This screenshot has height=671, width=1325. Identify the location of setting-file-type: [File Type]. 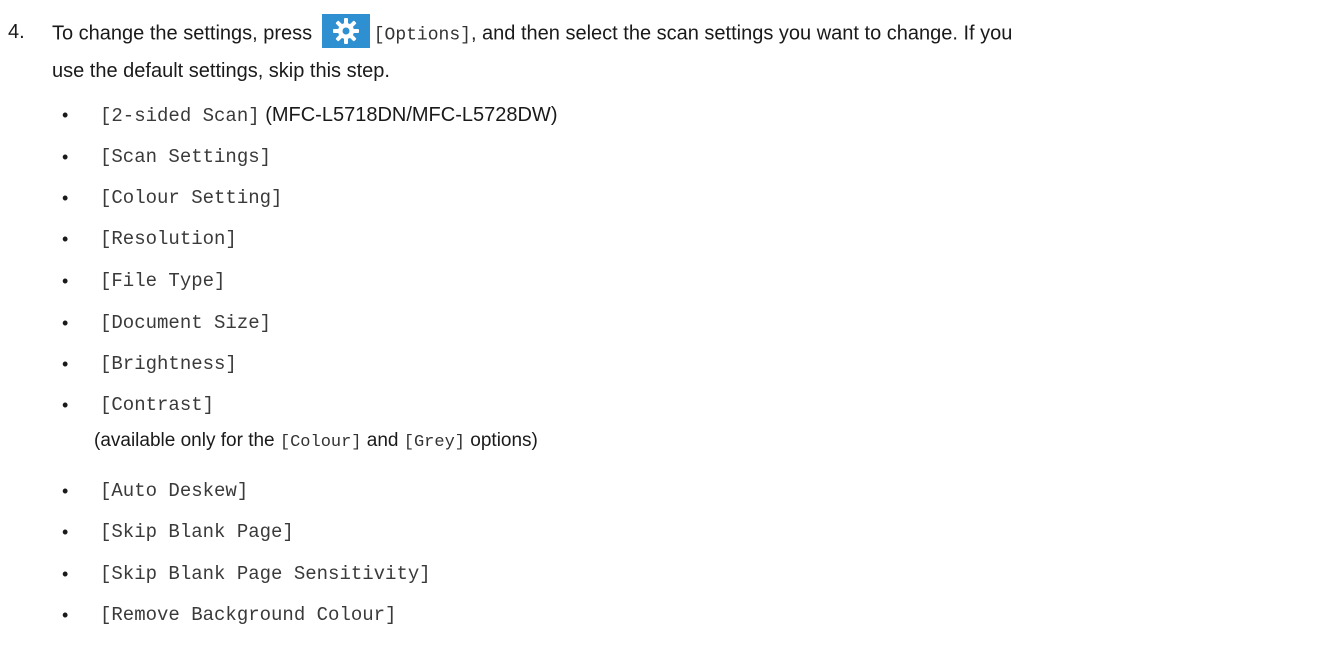
(163, 281).